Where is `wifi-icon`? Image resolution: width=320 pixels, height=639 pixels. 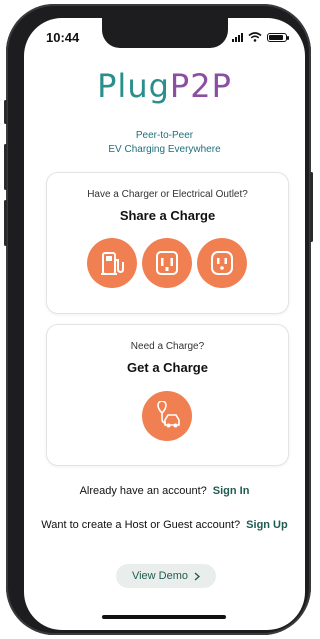 wifi-icon is located at coordinates (255, 37).